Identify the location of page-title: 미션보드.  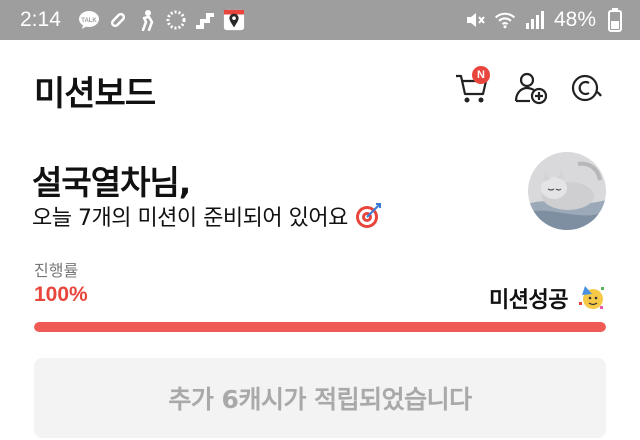
(95, 94).